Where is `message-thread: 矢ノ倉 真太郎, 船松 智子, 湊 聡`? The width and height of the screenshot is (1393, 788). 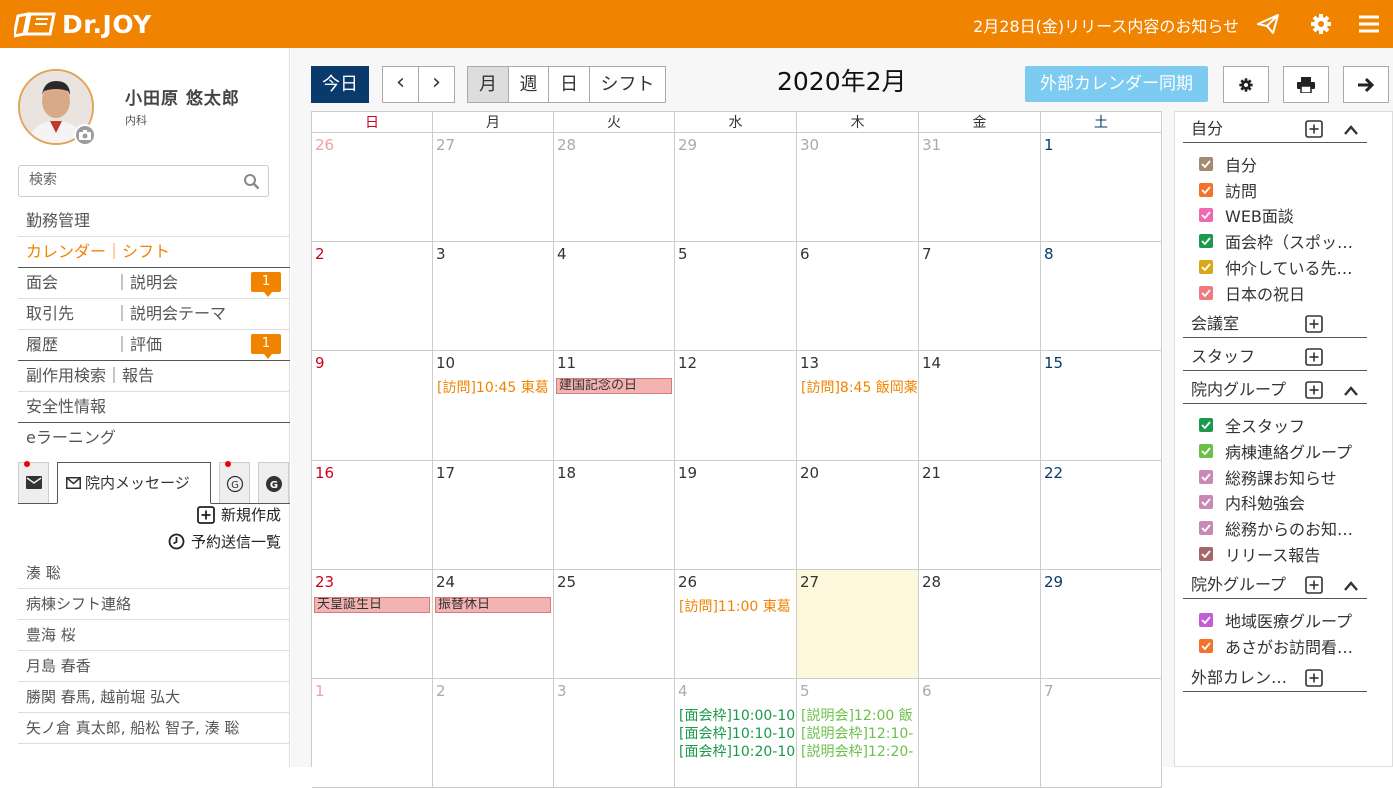 message-thread: 矢ノ倉 真太郎, 船松 智子, 湊 聡 is located at coordinates (154, 728).